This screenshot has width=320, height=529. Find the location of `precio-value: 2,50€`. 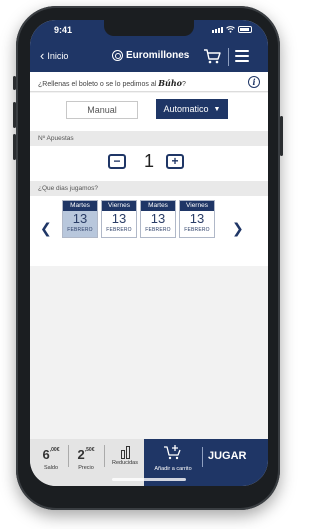

precio-value: 2,50€ is located at coordinates (86, 454).